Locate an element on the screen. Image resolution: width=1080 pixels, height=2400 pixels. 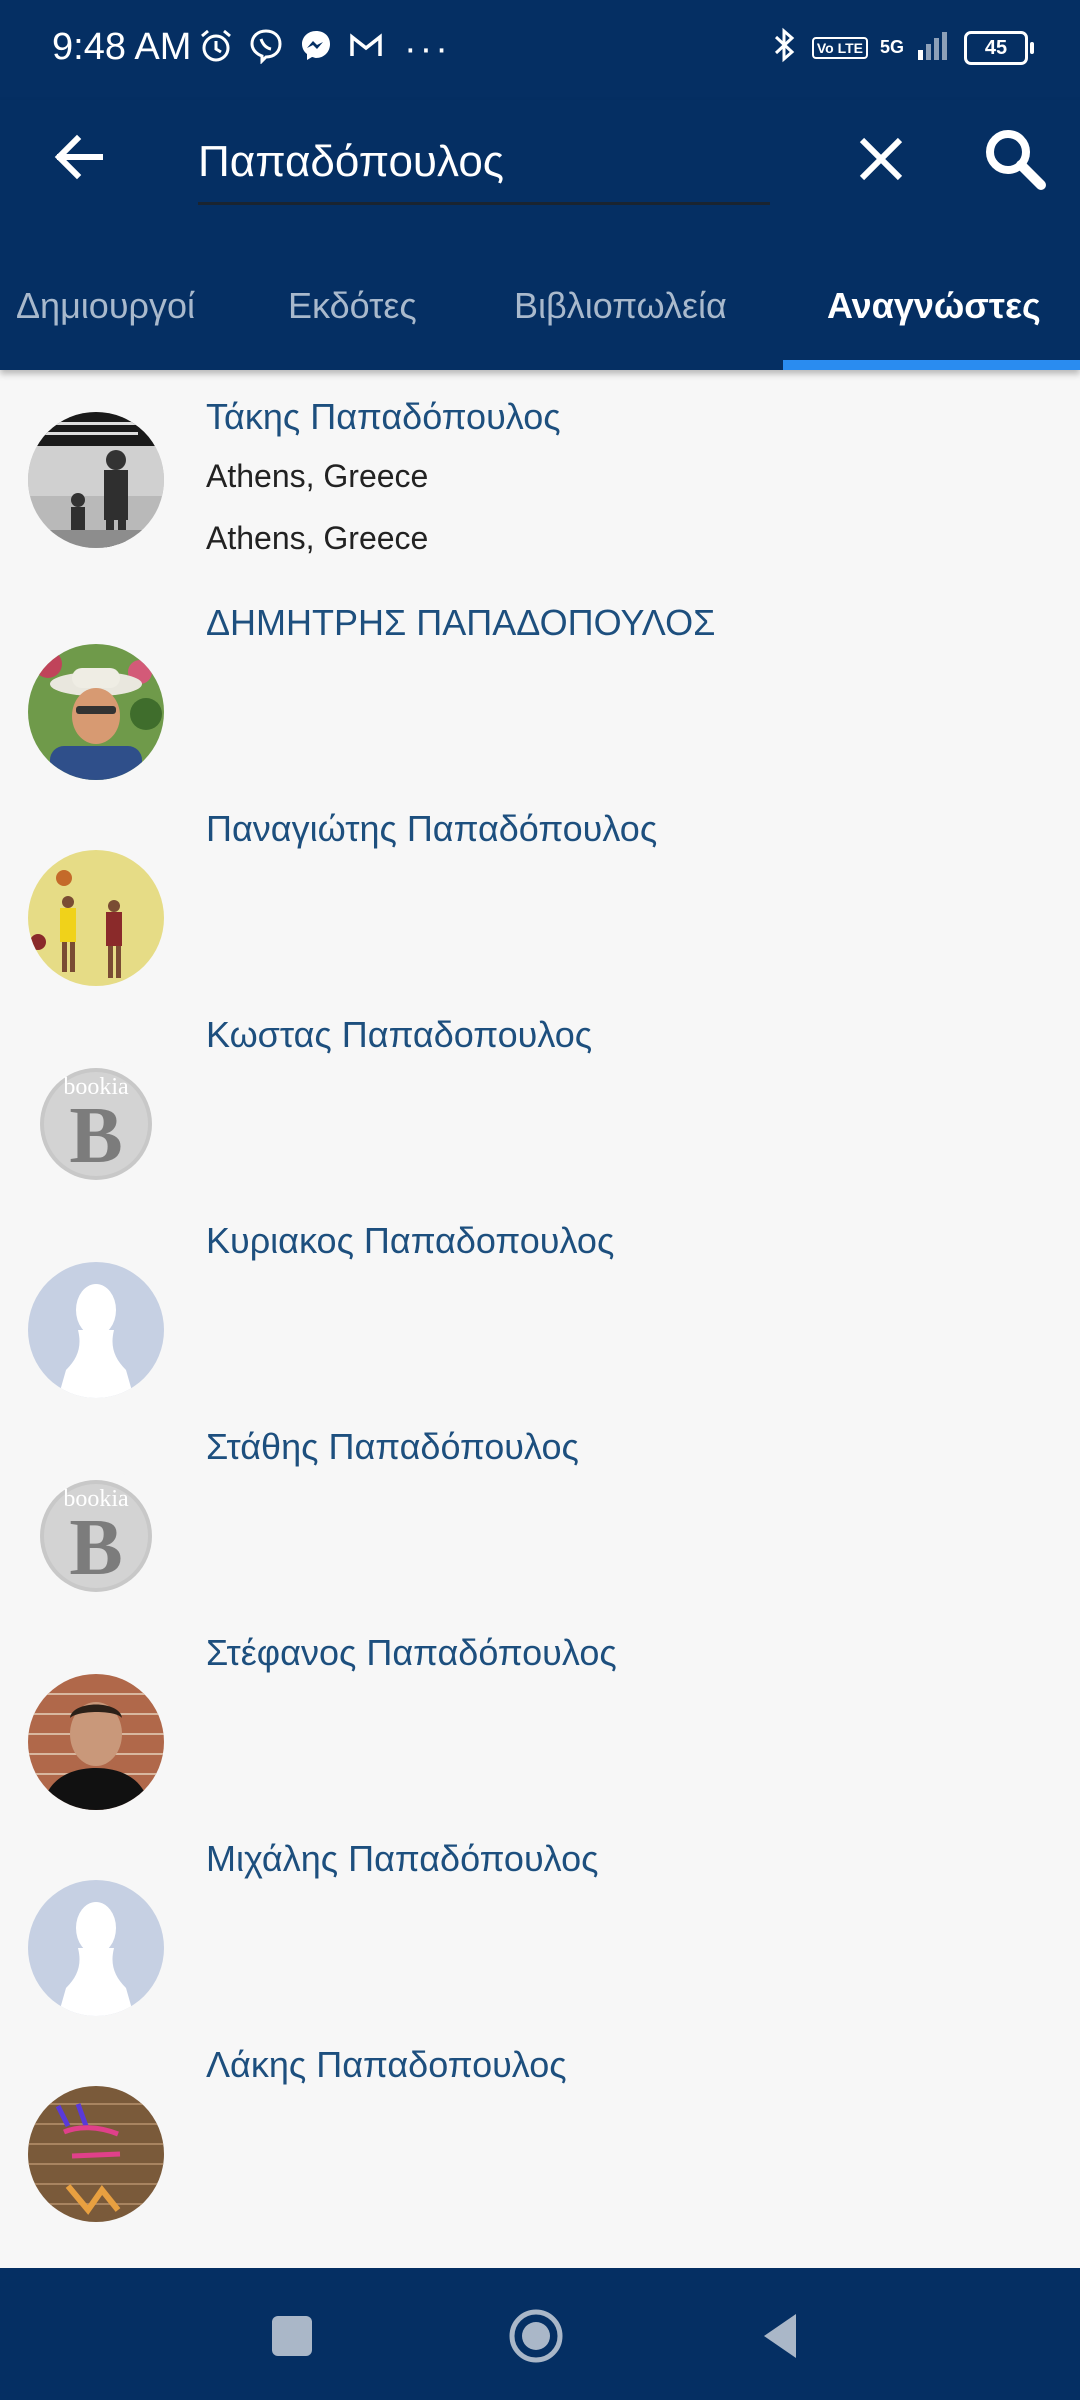
signal-icon is located at coordinates (934, 47).